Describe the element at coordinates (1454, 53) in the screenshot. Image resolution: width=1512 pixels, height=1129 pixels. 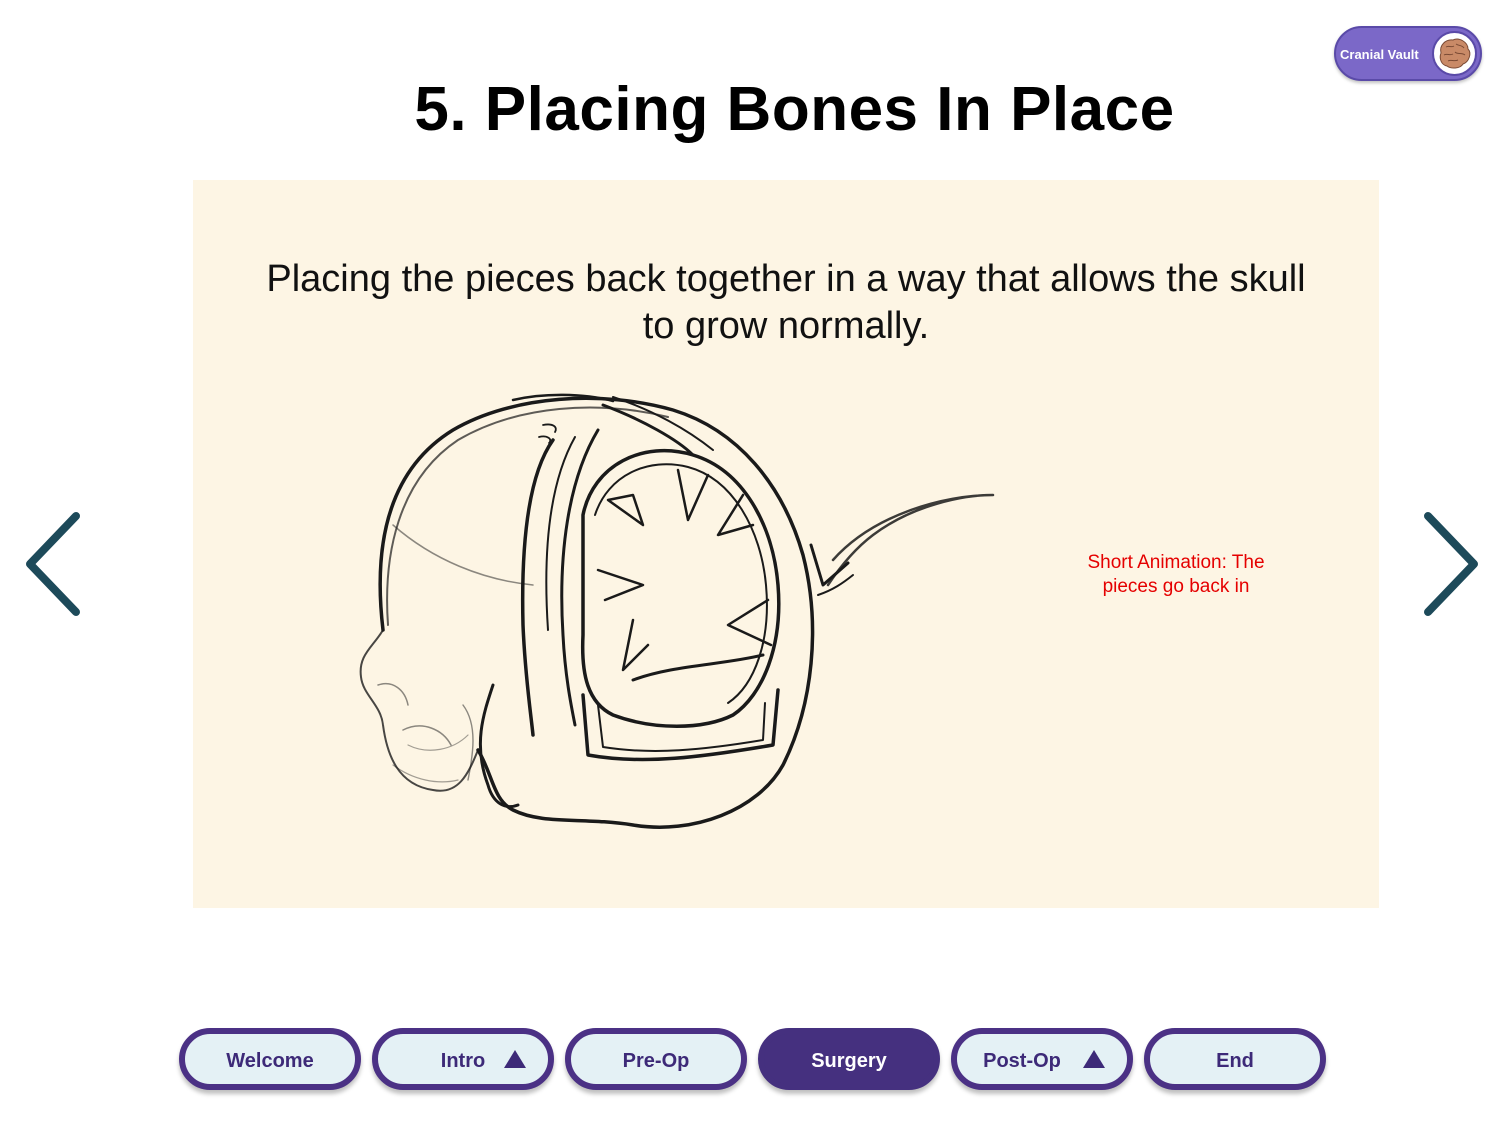
I see `brain-avatar-icon` at that location.